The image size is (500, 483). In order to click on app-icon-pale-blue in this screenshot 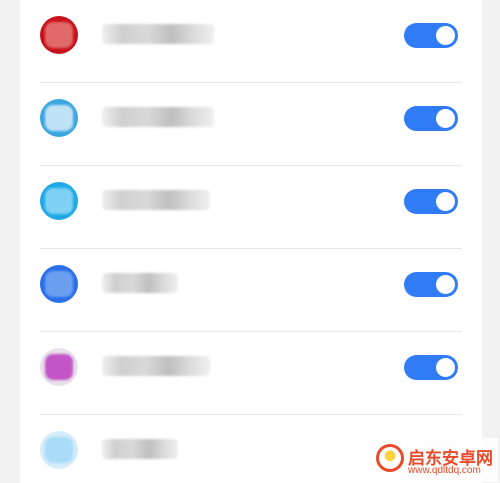, I will do `click(59, 450)`.